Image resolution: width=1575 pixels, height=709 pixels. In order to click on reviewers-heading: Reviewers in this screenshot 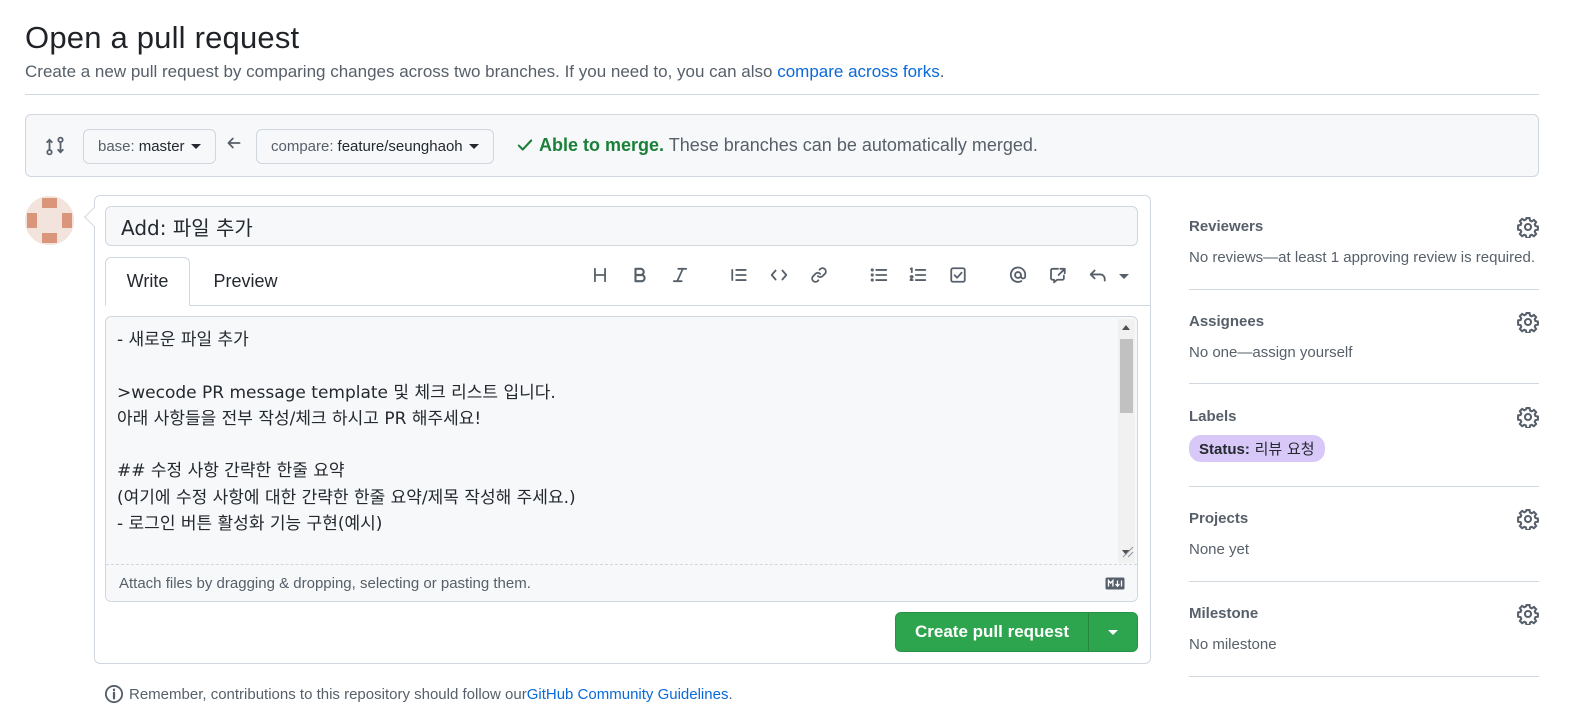, I will do `click(1364, 226)`.